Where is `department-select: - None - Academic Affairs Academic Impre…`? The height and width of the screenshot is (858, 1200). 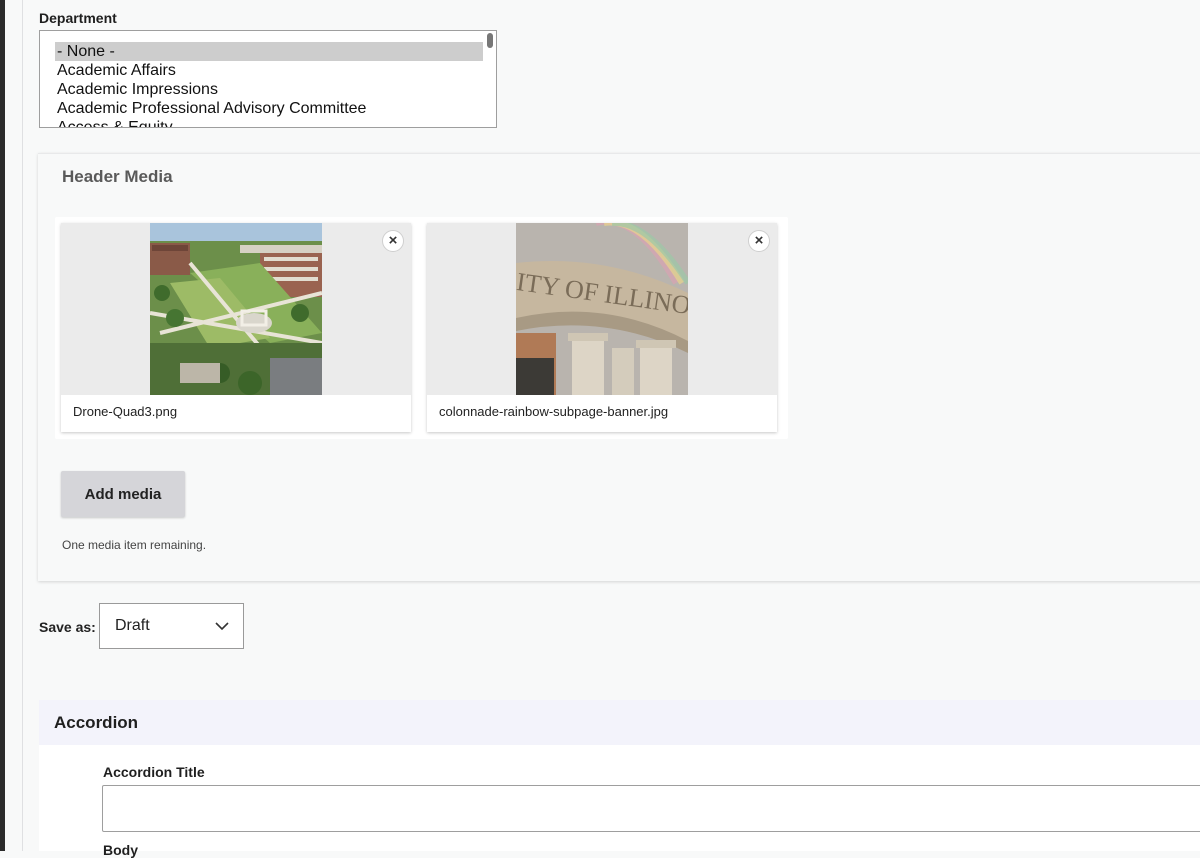
department-select: - None - Academic Affairs Academic Impre… is located at coordinates (268, 79).